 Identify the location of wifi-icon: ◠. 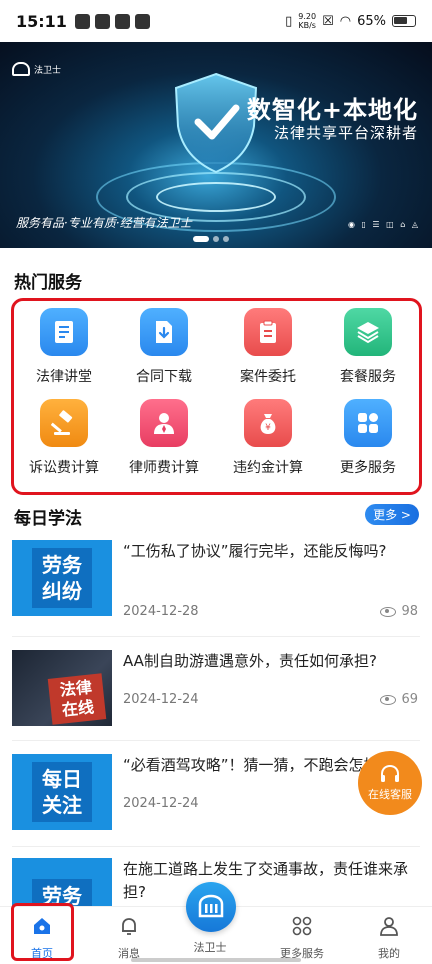
(345, 21).